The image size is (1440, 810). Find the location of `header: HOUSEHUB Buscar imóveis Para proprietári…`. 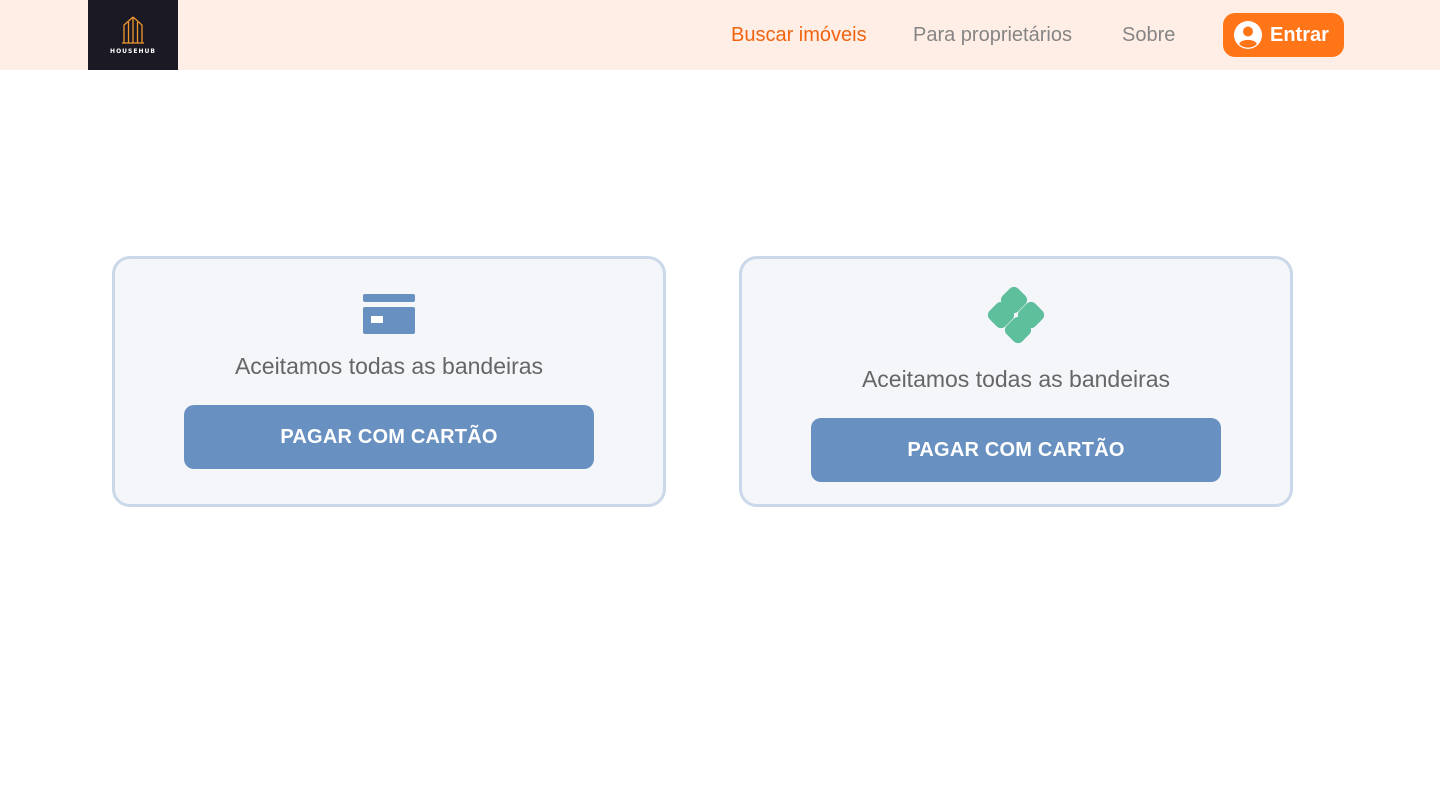

header: HOUSEHUB Buscar imóveis Para proprietári… is located at coordinates (720, 35).